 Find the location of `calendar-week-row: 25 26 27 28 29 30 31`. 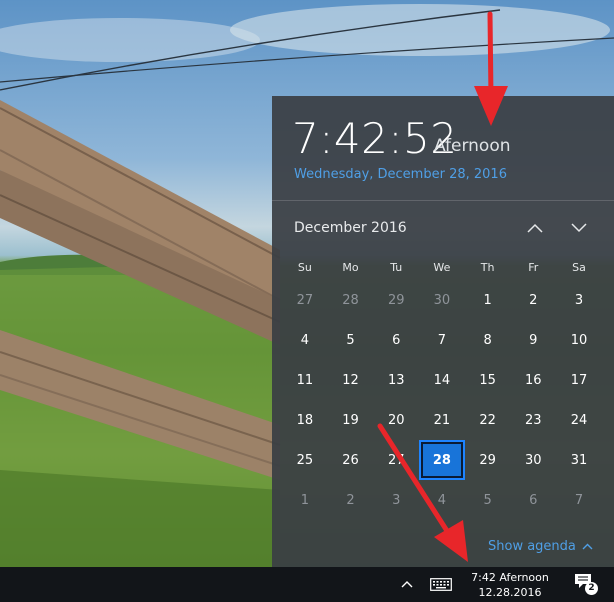

calendar-week-row: 25 26 27 28 29 30 31 is located at coordinates (442, 460).